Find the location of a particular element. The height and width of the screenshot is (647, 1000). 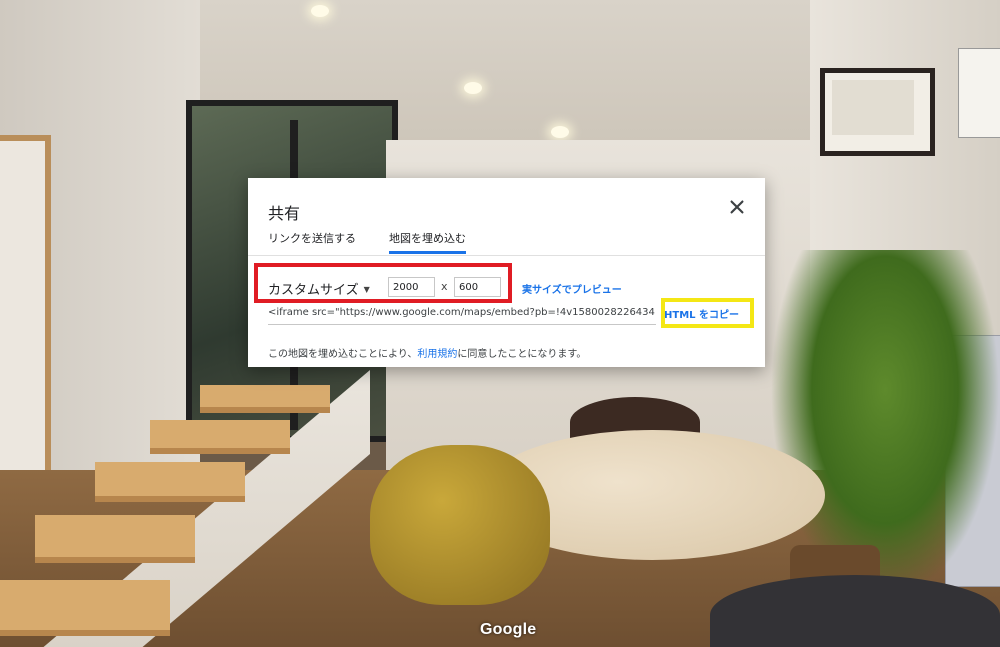

size-highlight-box is located at coordinates (383, 283).